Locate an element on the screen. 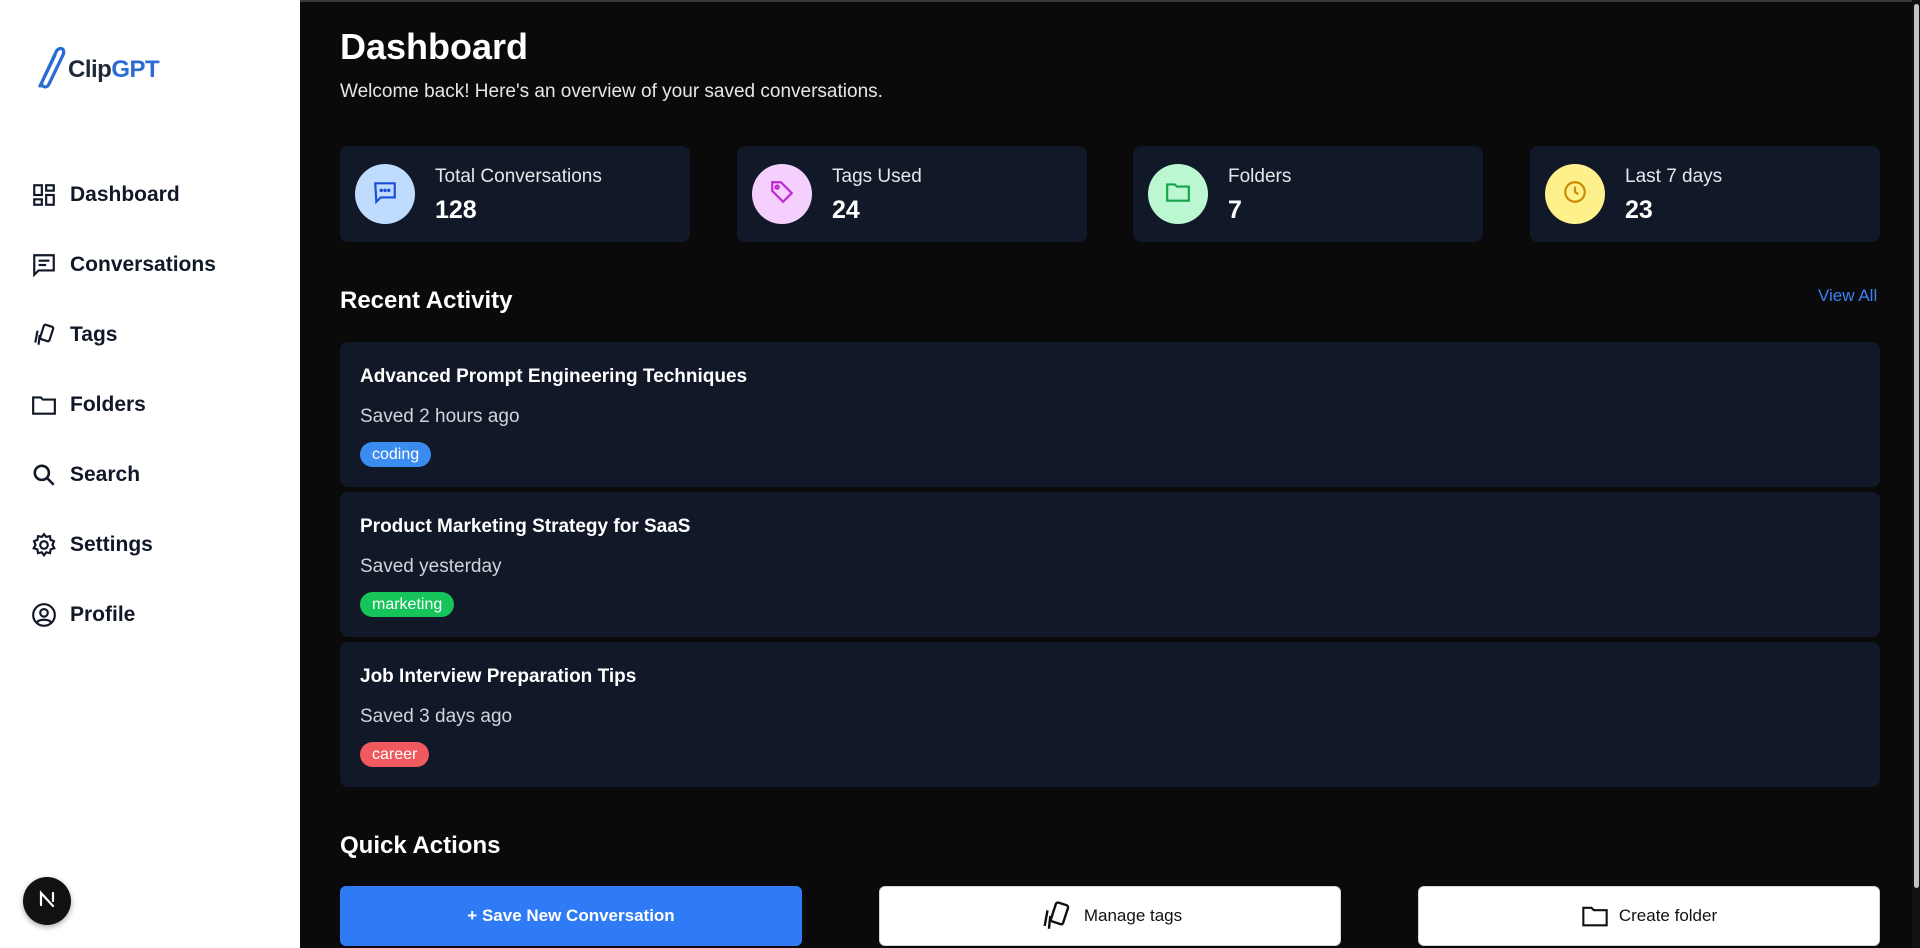 The width and height of the screenshot is (1920, 948). sidebar-item-dashboard: Dashboard is located at coordinates (123, 195).